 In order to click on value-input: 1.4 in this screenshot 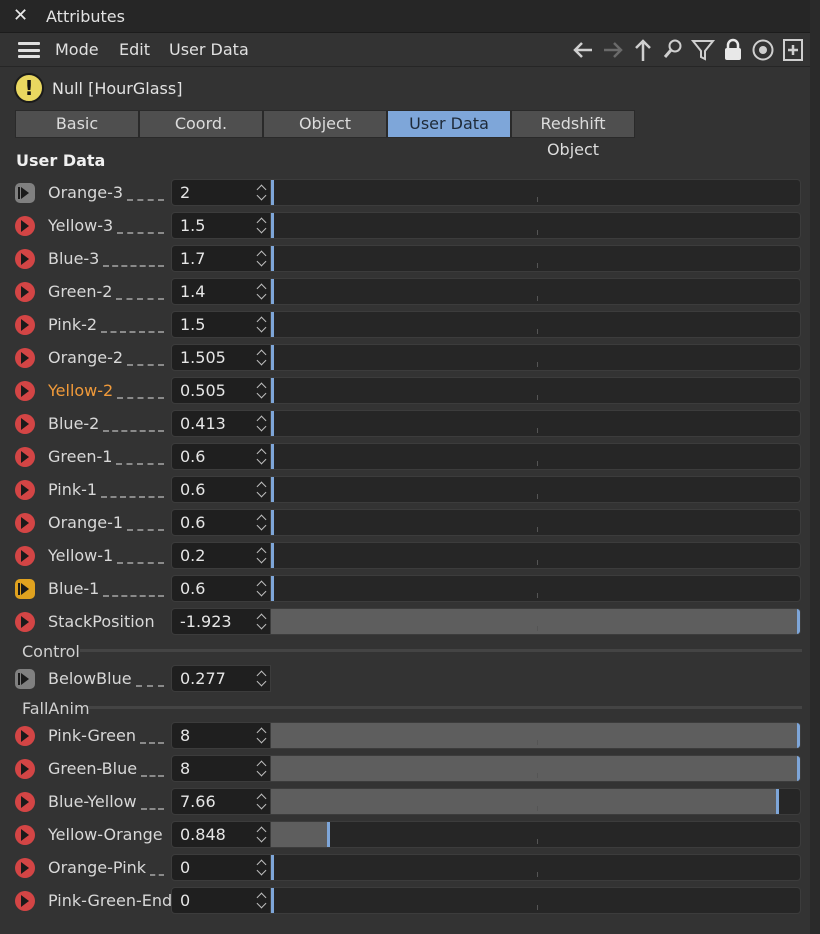, I will do `click(221, 291)`.